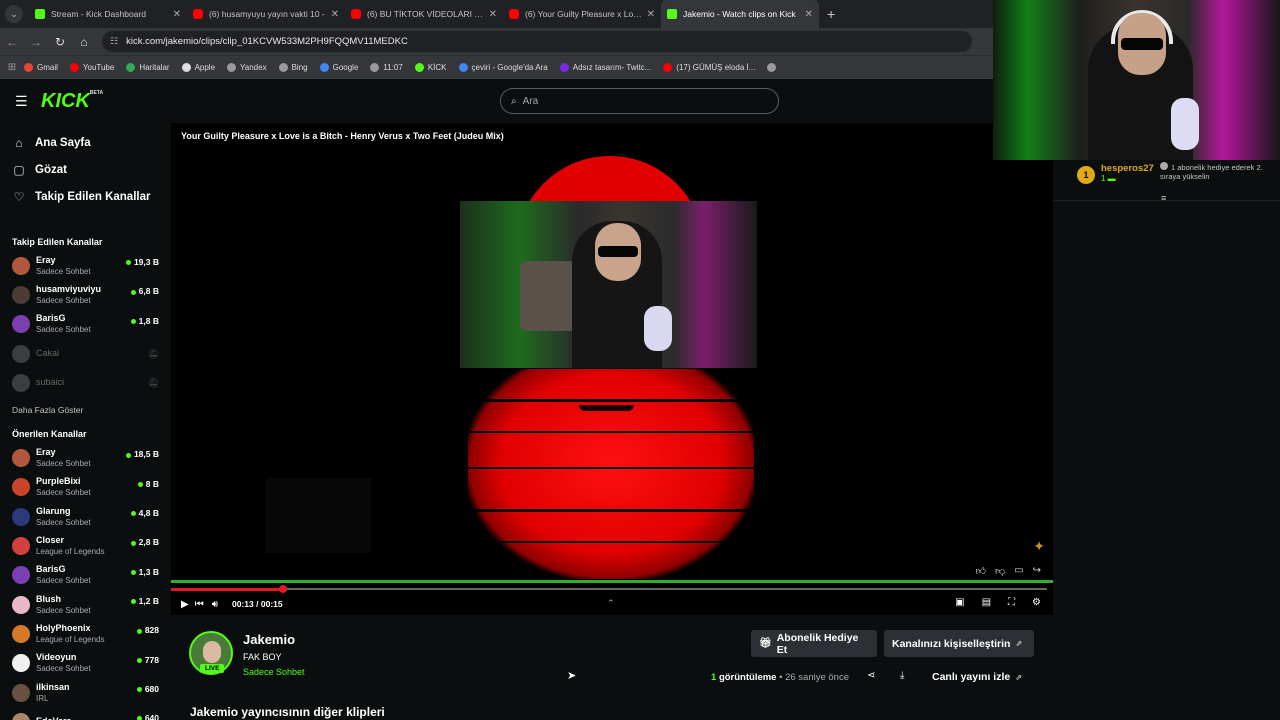  What do you see at coordinates (85, 294) in the screenshot?
I see `sidebar-channel: husamviyuviyu Sadece Sohbet 6,8 B` at bounding box center [85, 294].